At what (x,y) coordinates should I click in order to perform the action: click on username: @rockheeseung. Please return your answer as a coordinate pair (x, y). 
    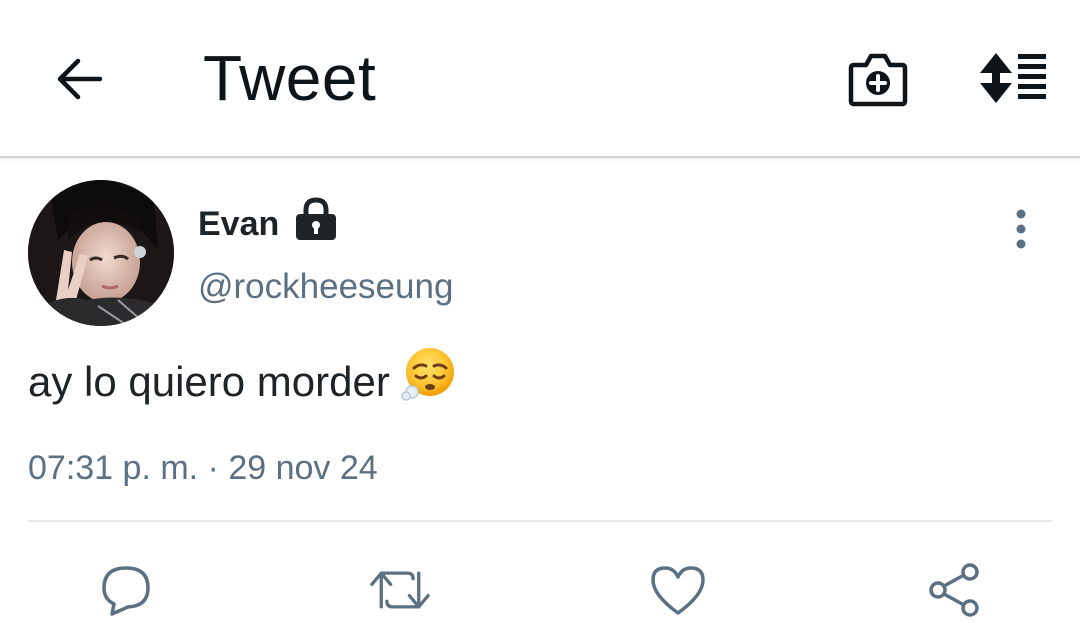
    Looking at the image, I should click on (325, 287).